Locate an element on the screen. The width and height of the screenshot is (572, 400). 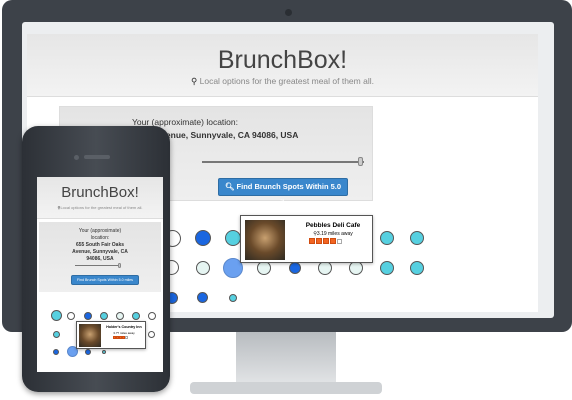
mobile-restaurant-card: Holder's Country Inn 3.?? miles away is located at coordinates (111, 335).